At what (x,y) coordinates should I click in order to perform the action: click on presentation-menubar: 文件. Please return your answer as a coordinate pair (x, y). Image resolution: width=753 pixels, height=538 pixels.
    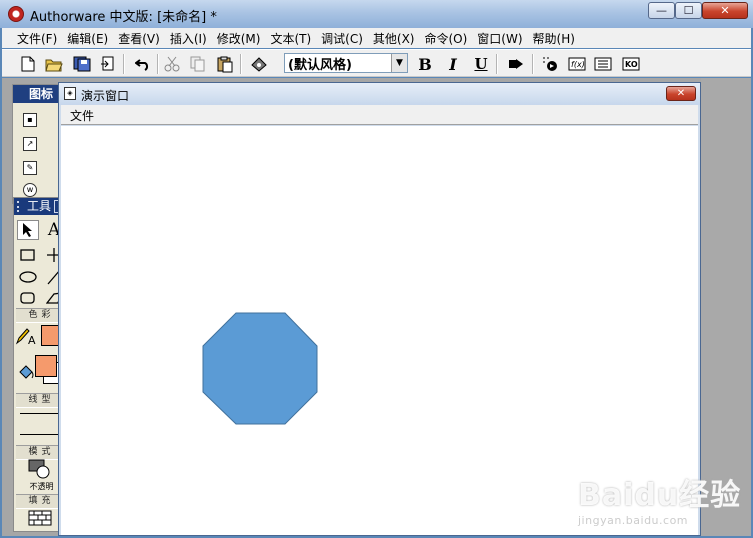
    Looking at the image, I should click on (379, 115).